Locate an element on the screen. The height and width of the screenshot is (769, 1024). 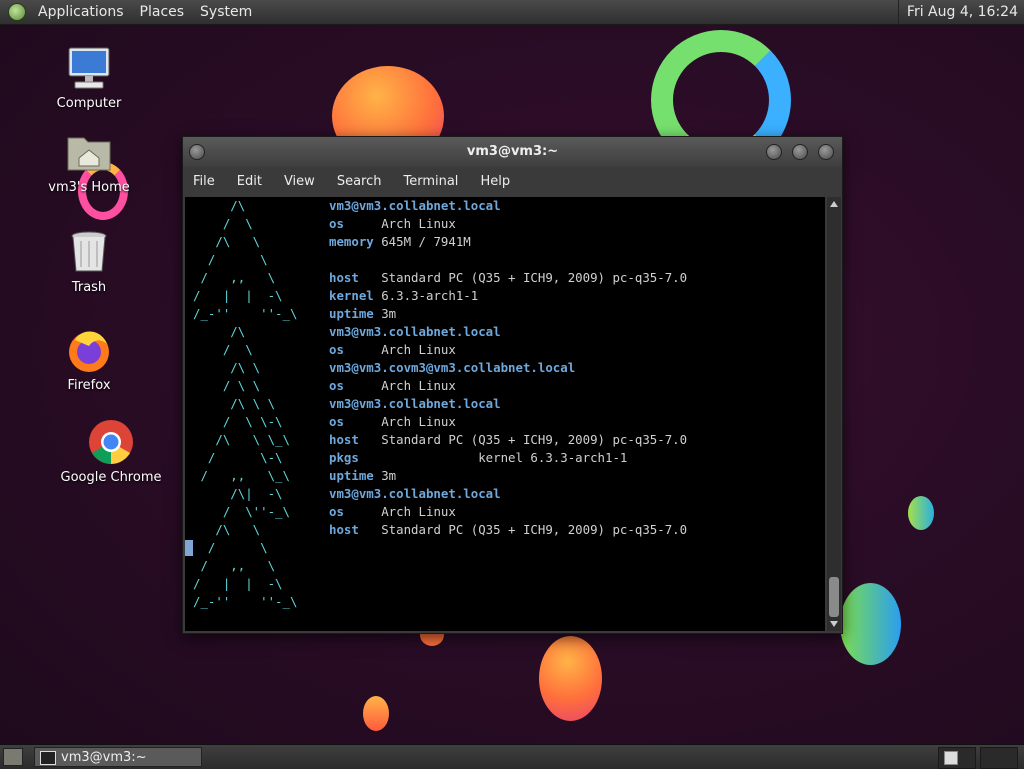
desktop-icon-trash: Trash is located at coordinates (89, 261).